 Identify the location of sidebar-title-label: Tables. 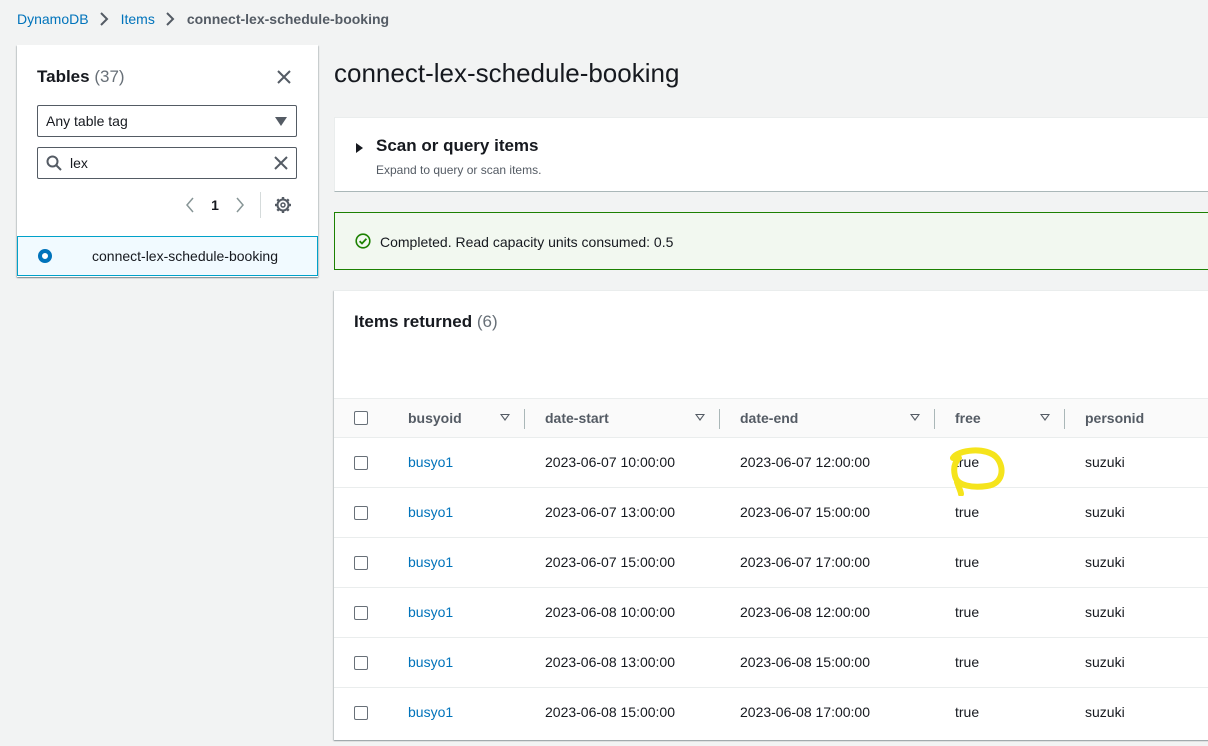
(63, 76).